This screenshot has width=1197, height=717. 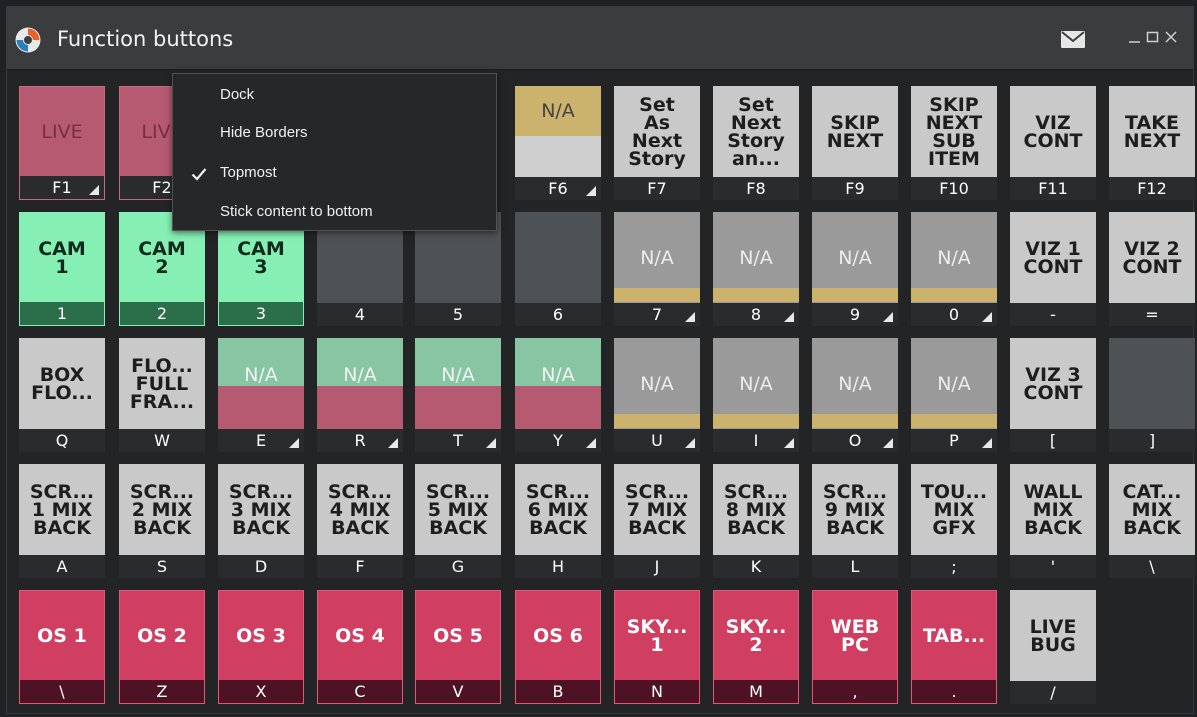 I want to click on function-button-3-6: SCR... 7 MIX BACK J, so click(x=657, y=521).